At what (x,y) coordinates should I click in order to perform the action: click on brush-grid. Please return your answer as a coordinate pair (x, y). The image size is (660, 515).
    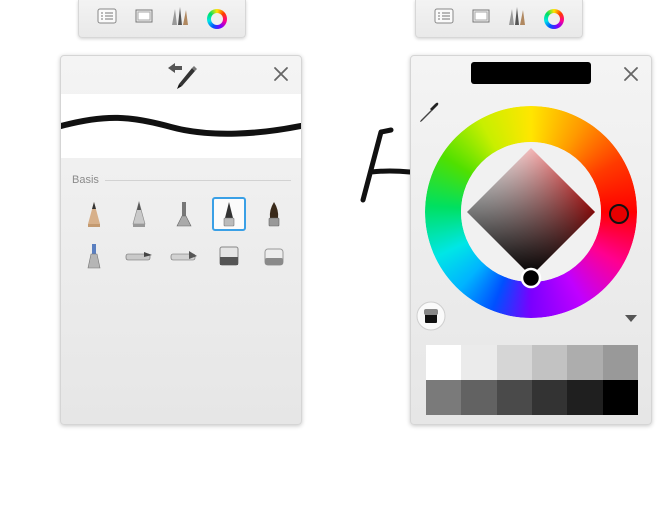
    Looking at the image, I should click on (183, 235).